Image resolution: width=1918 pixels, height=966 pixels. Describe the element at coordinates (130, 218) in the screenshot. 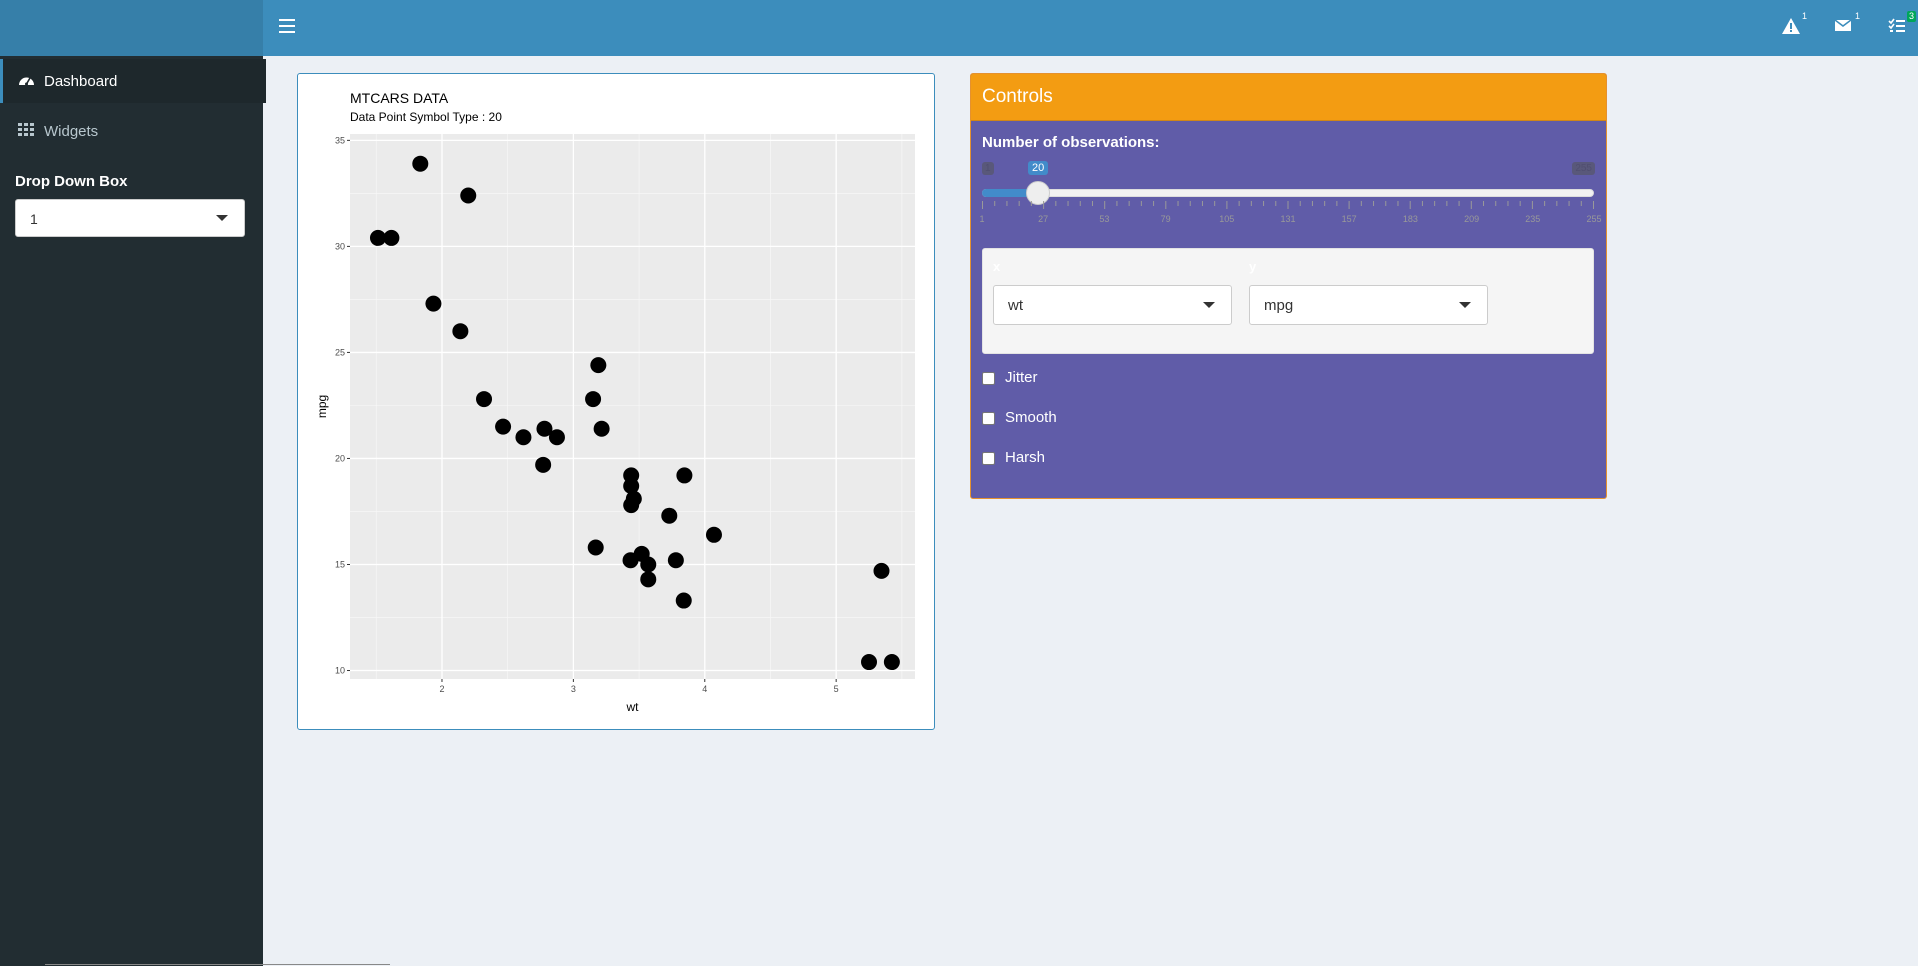

I see `dropdown-select: 1` at that location.